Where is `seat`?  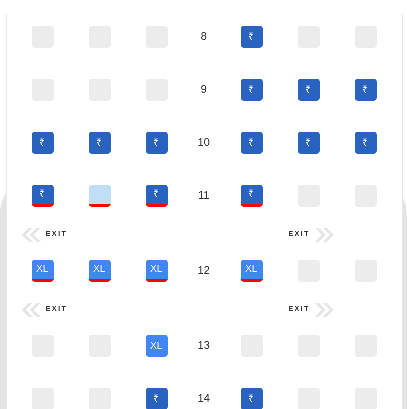 seat is located at coordinates (99, 196).